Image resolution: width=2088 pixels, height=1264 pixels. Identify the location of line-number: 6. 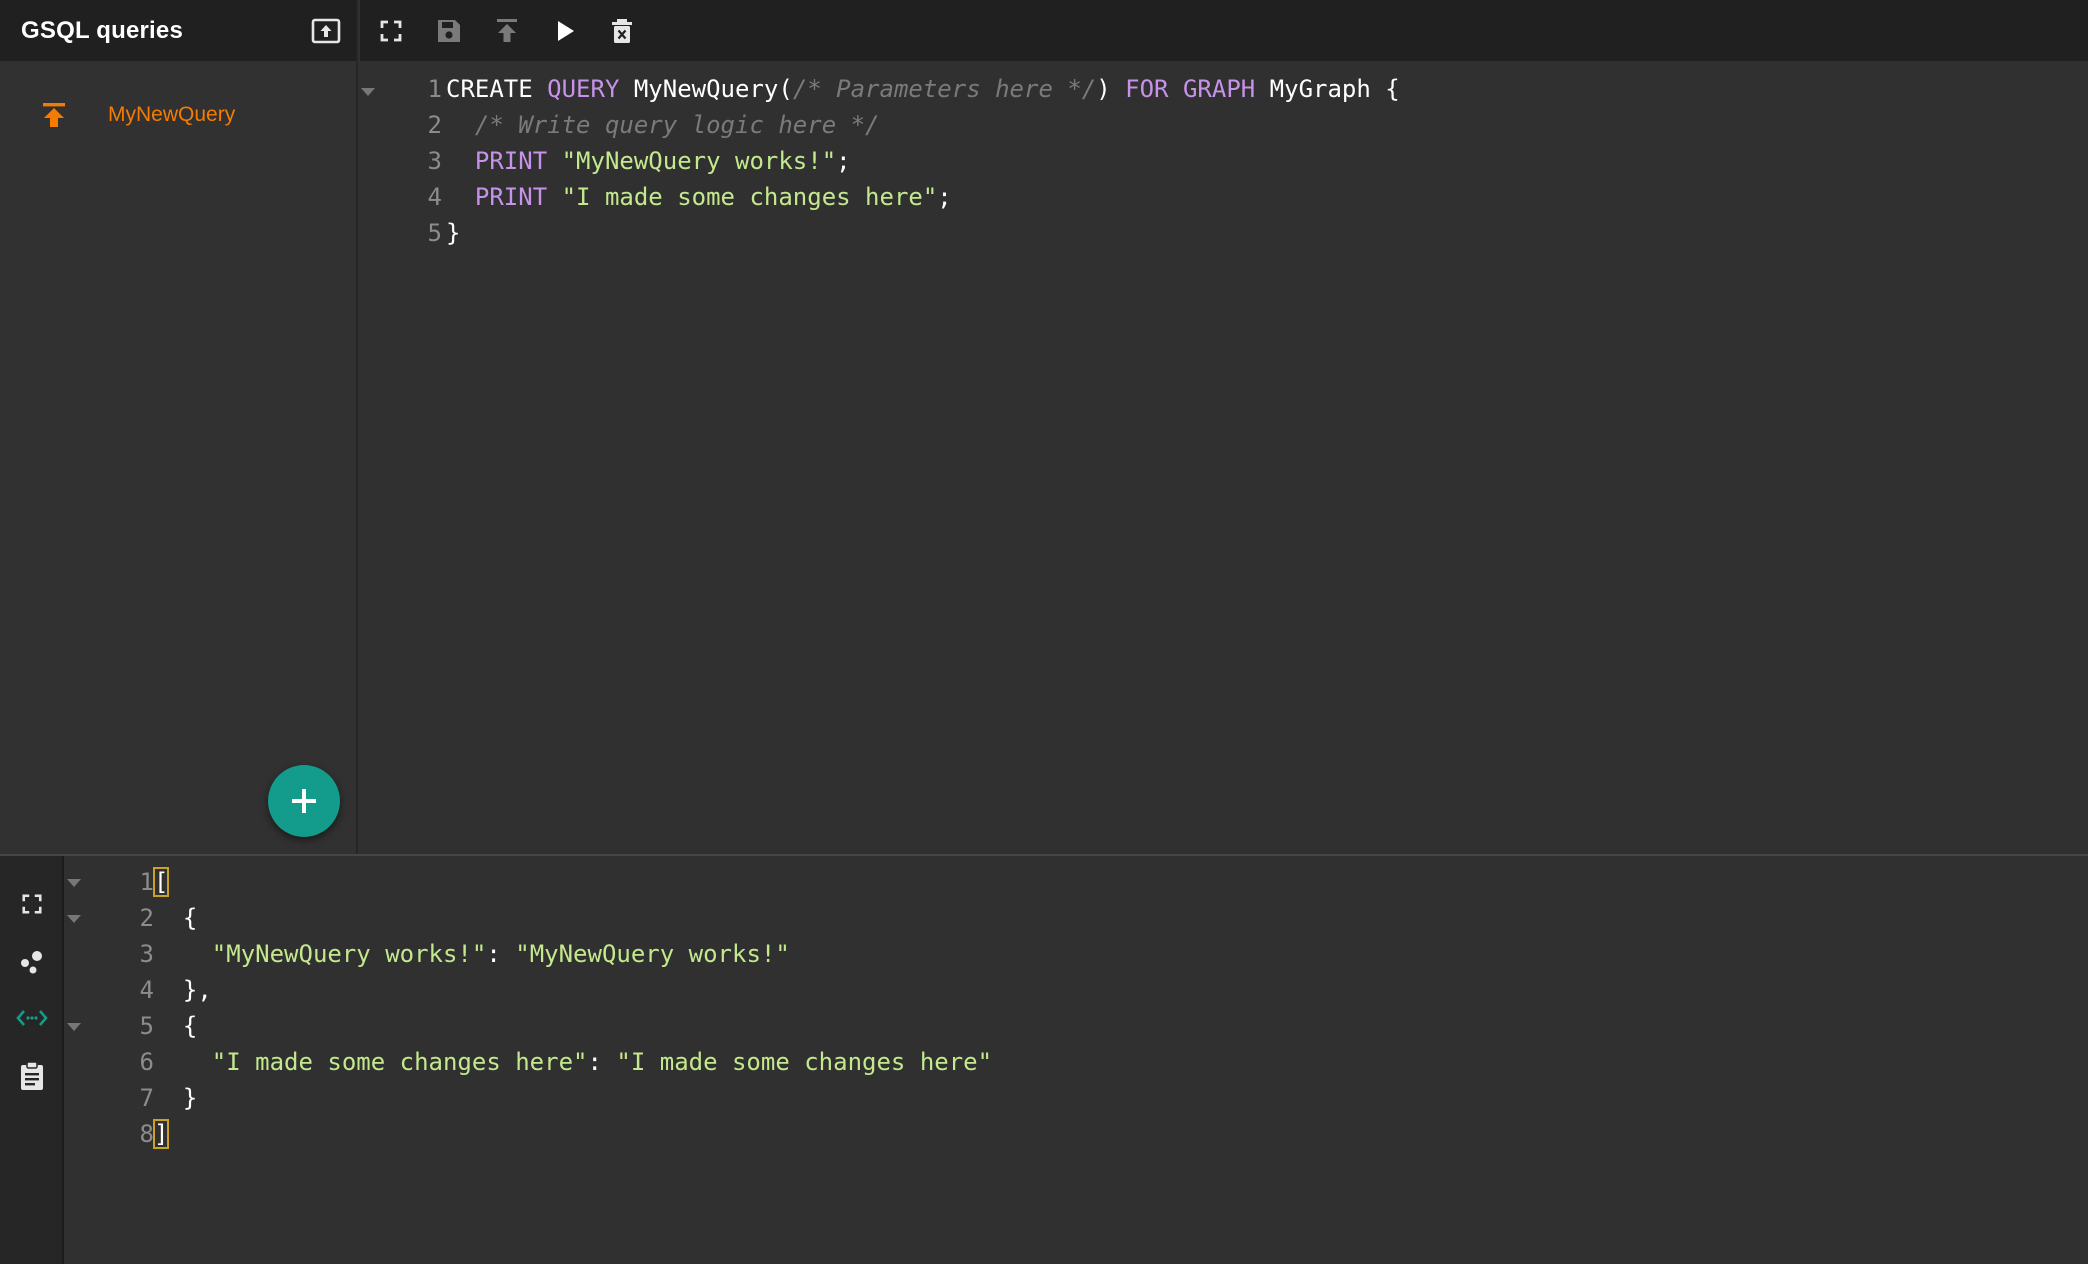
(146, 1062).